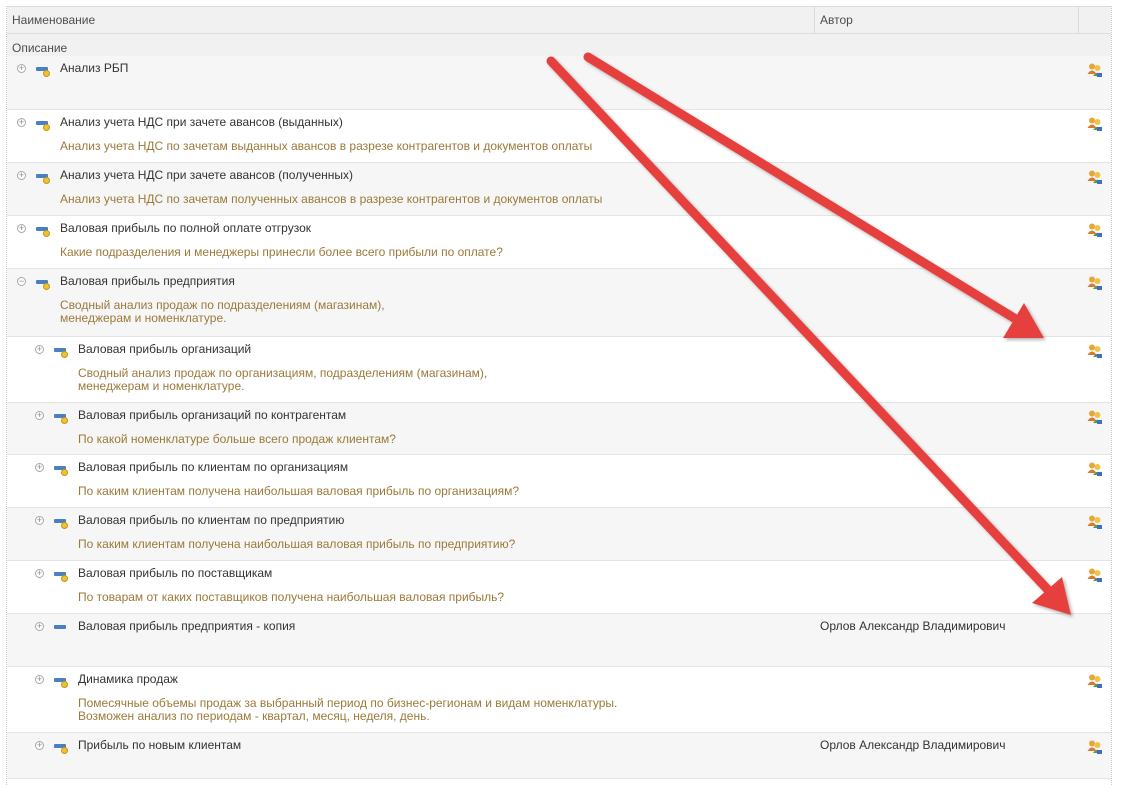 The width and height of the screenshot is (1124, 785). What do you see at coordinates (21, 281) in the screenshot?
I see `collapse-icon: −` at bounding box center [21, 281].